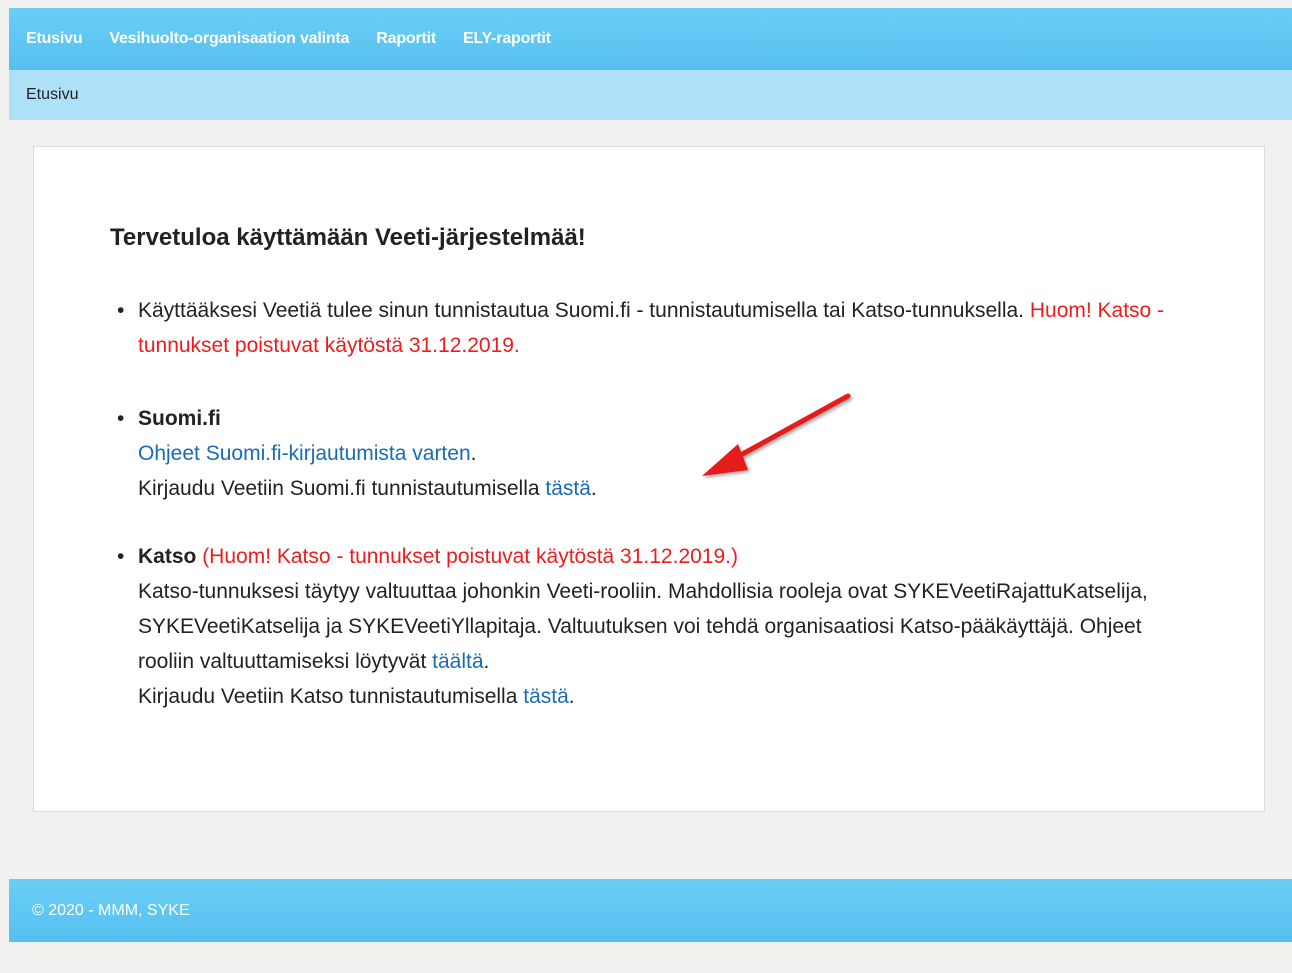  I want to click on suomifi-login-suffix: ., so click(593, 488).